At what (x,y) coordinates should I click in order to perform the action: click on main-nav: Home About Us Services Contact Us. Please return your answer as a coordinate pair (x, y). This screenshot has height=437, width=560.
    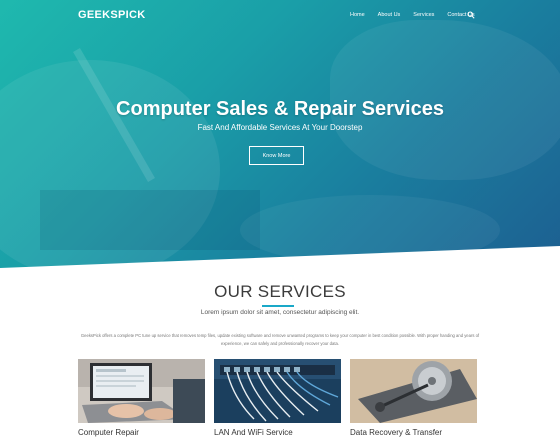
    Looking at the image, I should click on (419, 15).